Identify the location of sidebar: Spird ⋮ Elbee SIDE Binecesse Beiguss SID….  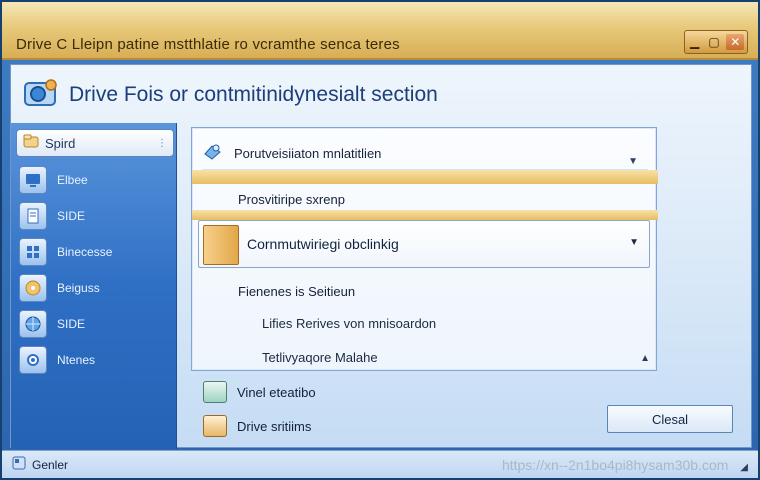
(94, 286).